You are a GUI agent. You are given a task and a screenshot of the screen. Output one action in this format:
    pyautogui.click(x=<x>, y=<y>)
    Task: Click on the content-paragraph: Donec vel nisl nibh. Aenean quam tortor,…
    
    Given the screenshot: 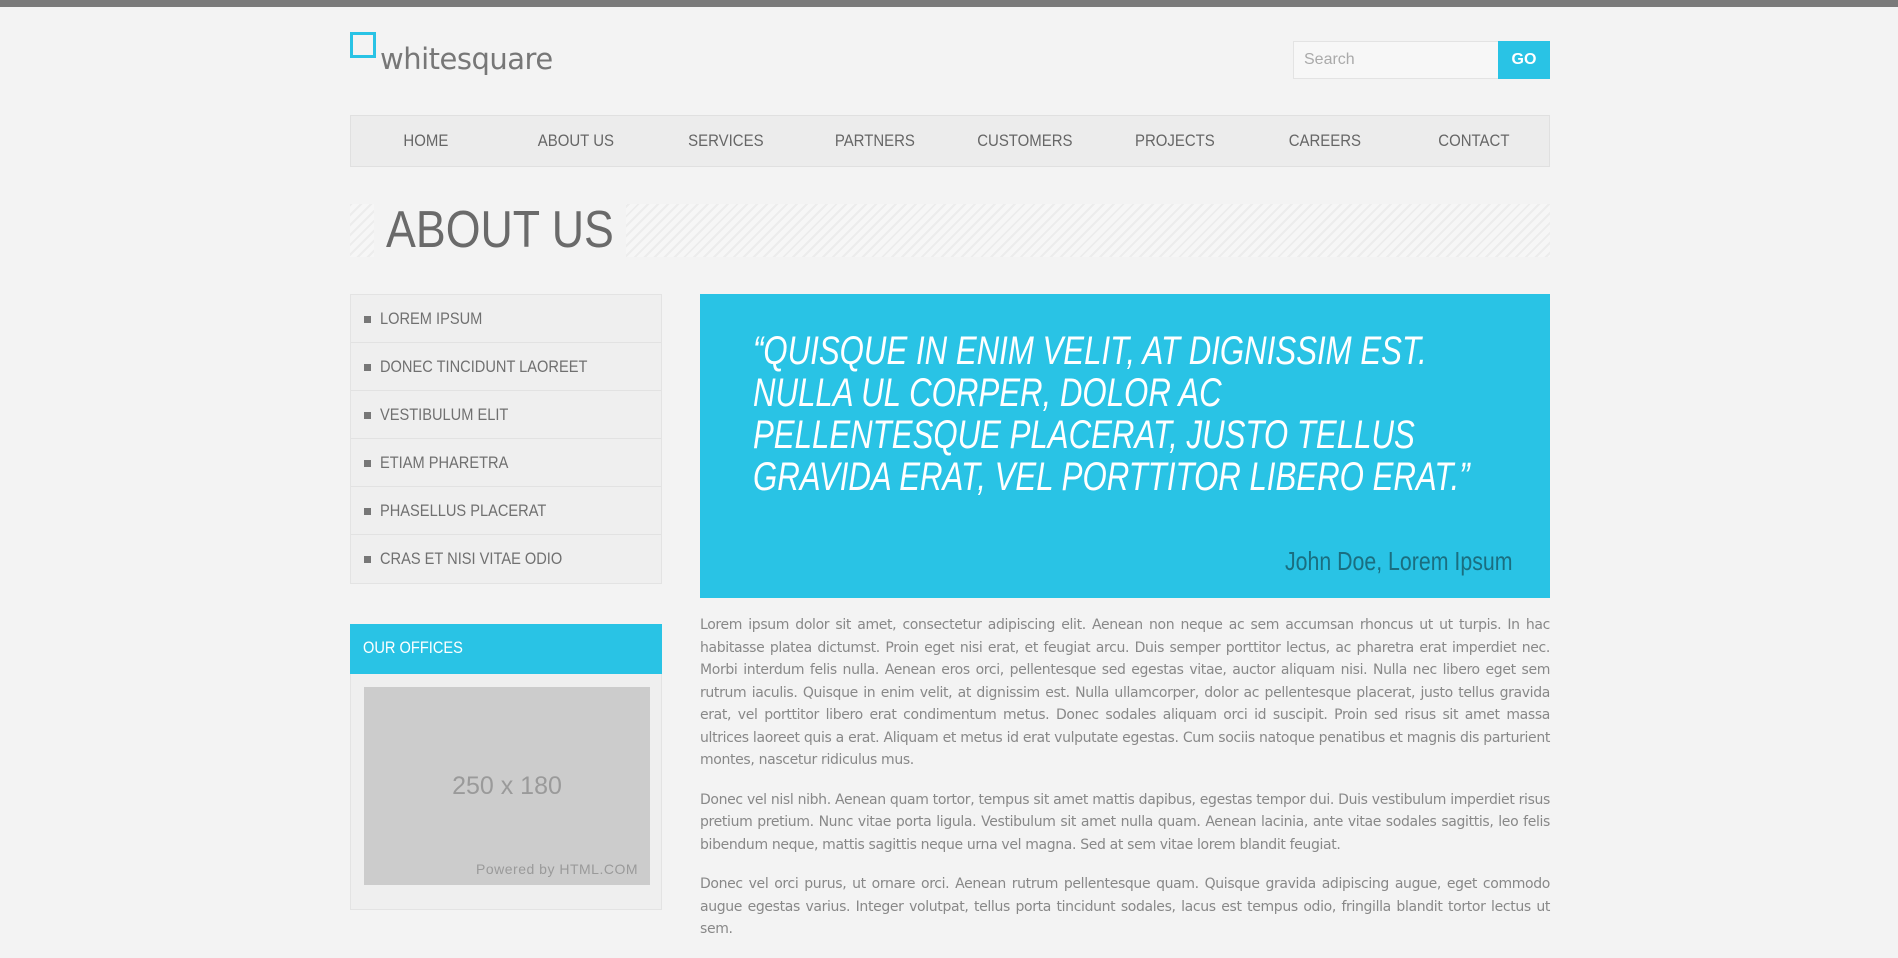 What is the action you would take?
    pyautogui.click(x=1125, y=822)
    